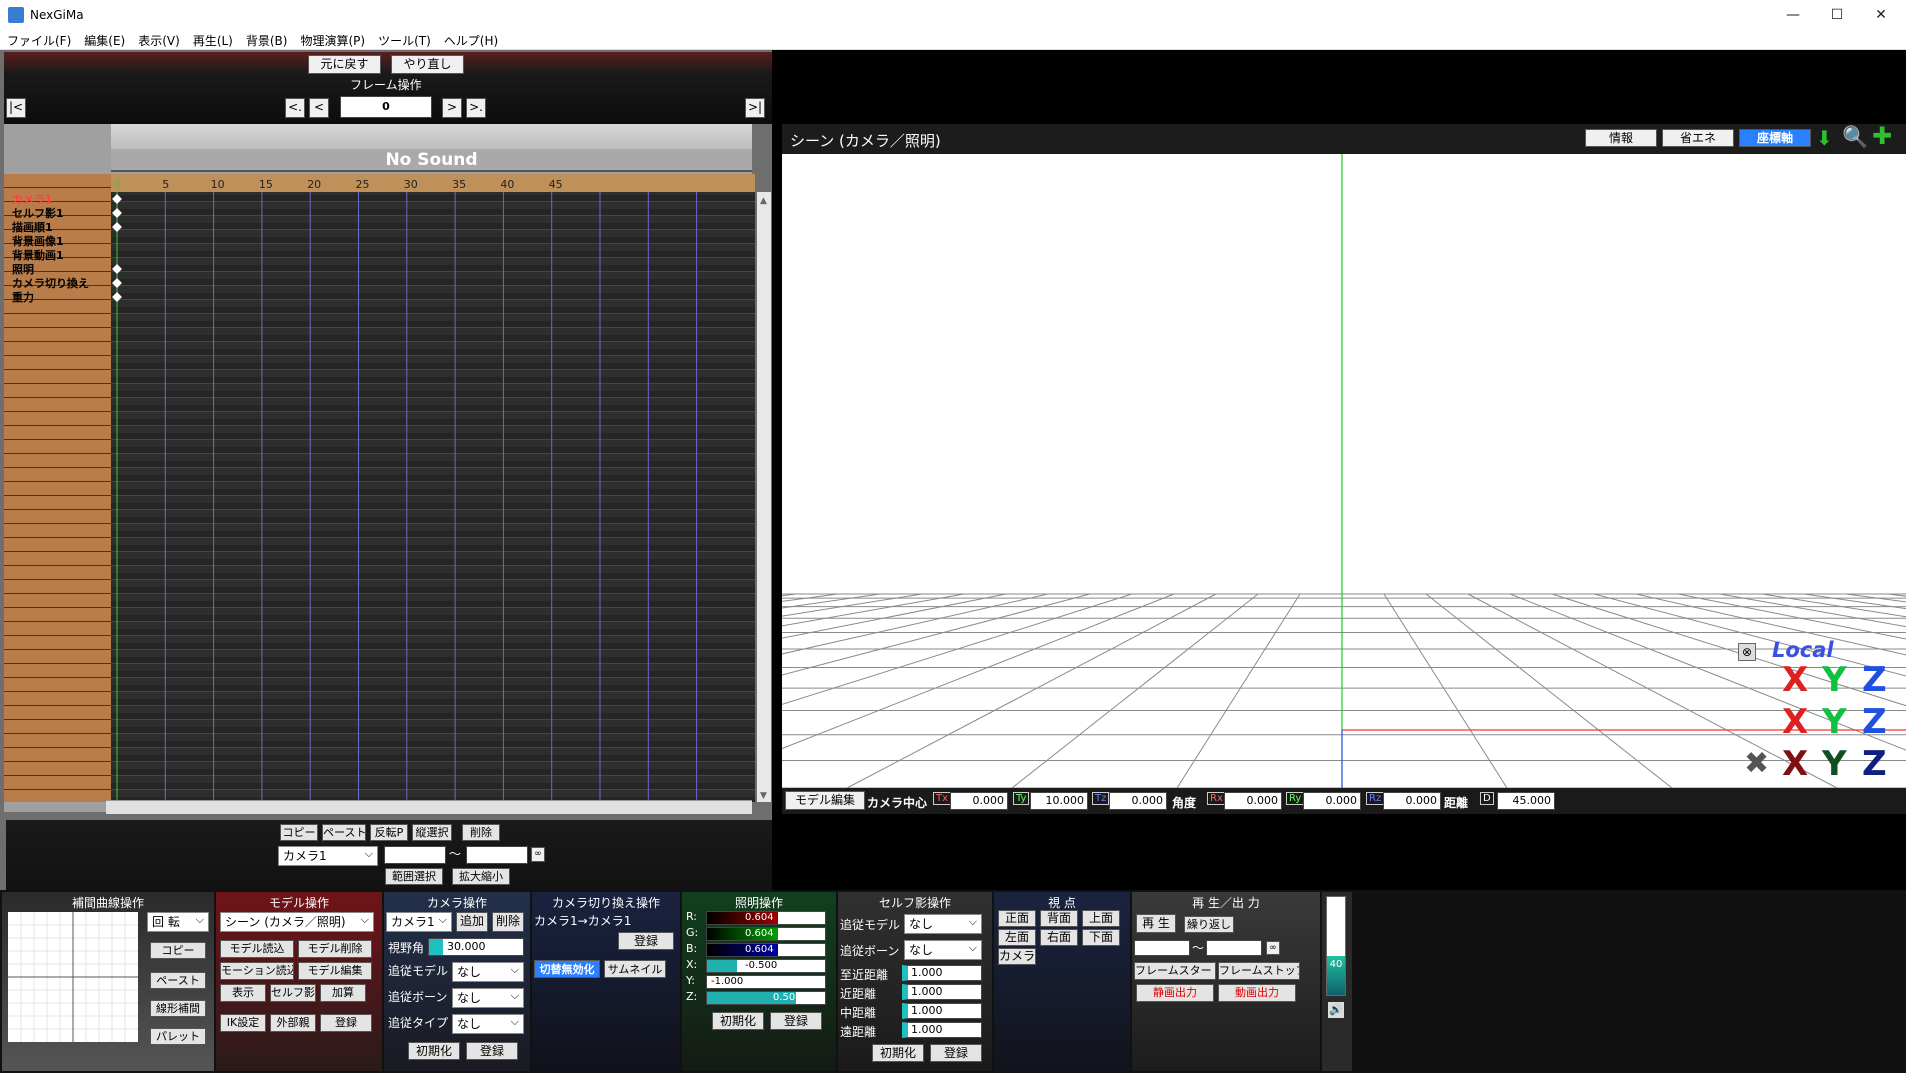 Image resolution: width=1906 pixels, height=1073 pixels. What do you see at coordinates (427, 64) in the screenshot?
I see `redo-button: やり直し` at bounding box center [427, 64].